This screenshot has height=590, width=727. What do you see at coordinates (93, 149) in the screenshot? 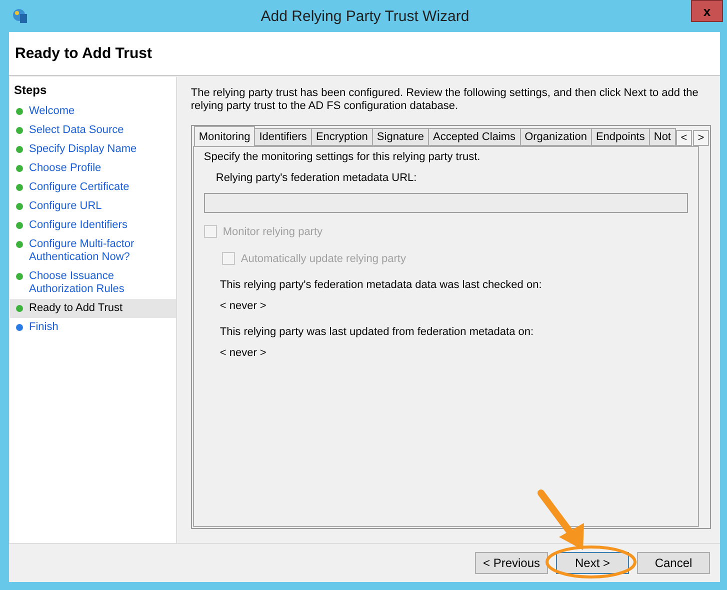
I see `step-item: Specify Display Name` at bounding box center [93, 149].